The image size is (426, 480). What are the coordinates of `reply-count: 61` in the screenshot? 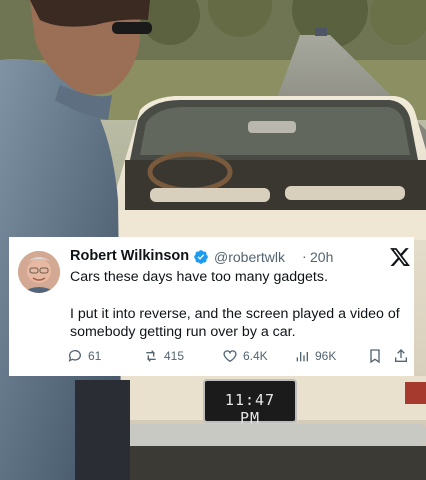 It's located at (95, 356).